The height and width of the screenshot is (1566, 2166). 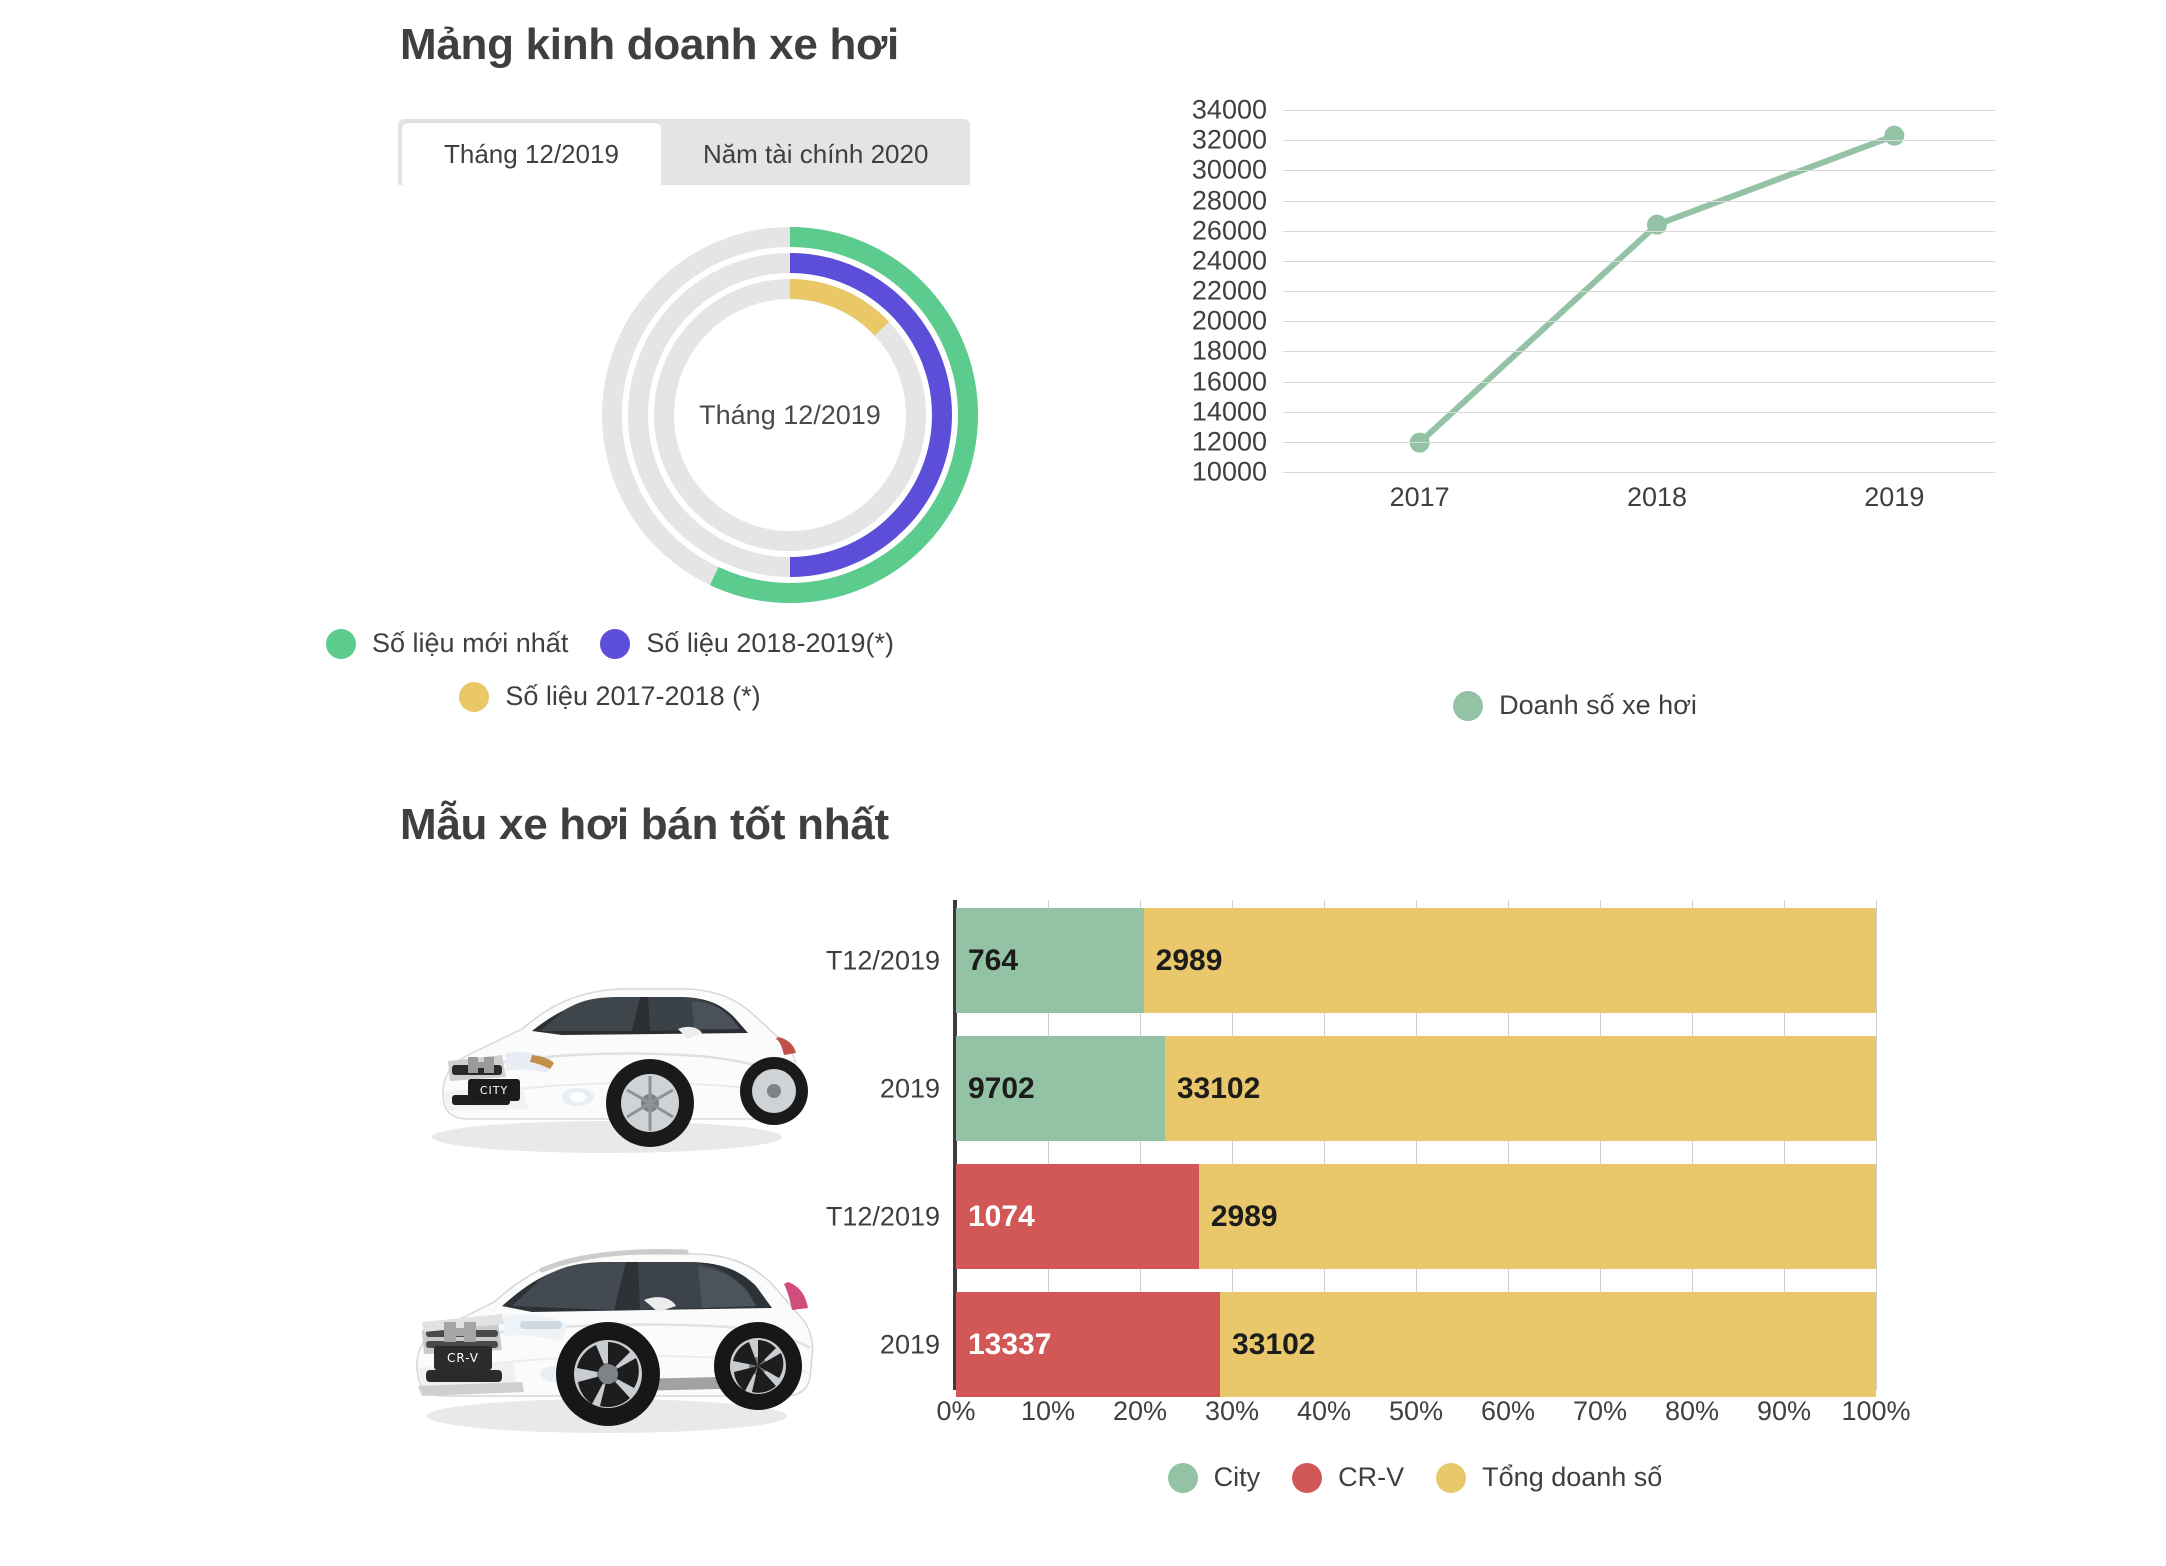 I want to click on tab-label: Tháng 12/2019, so click(x=531, y=153).